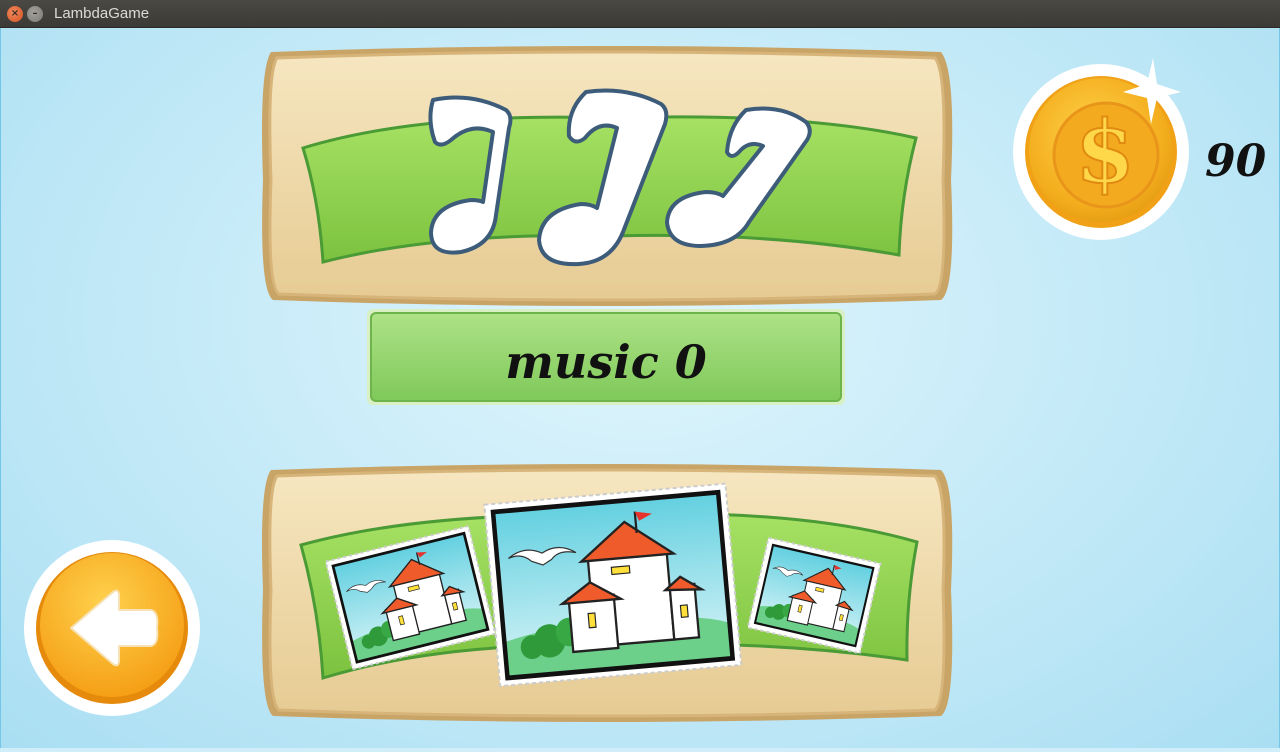 Image resolution: width=1280 pixels, height=752 pixels. I want to click on window-minimize-button: –, so click(35, 14).